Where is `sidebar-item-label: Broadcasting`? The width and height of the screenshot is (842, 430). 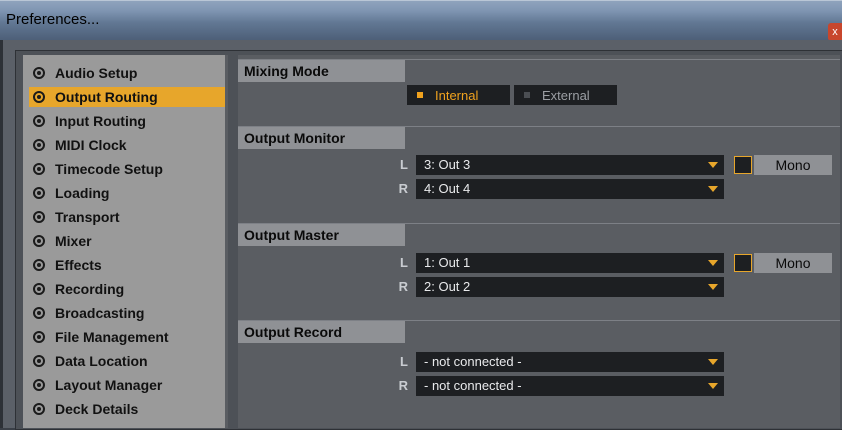
sidebar-item-label: Broadcasting is located at coordinates (100, 313).